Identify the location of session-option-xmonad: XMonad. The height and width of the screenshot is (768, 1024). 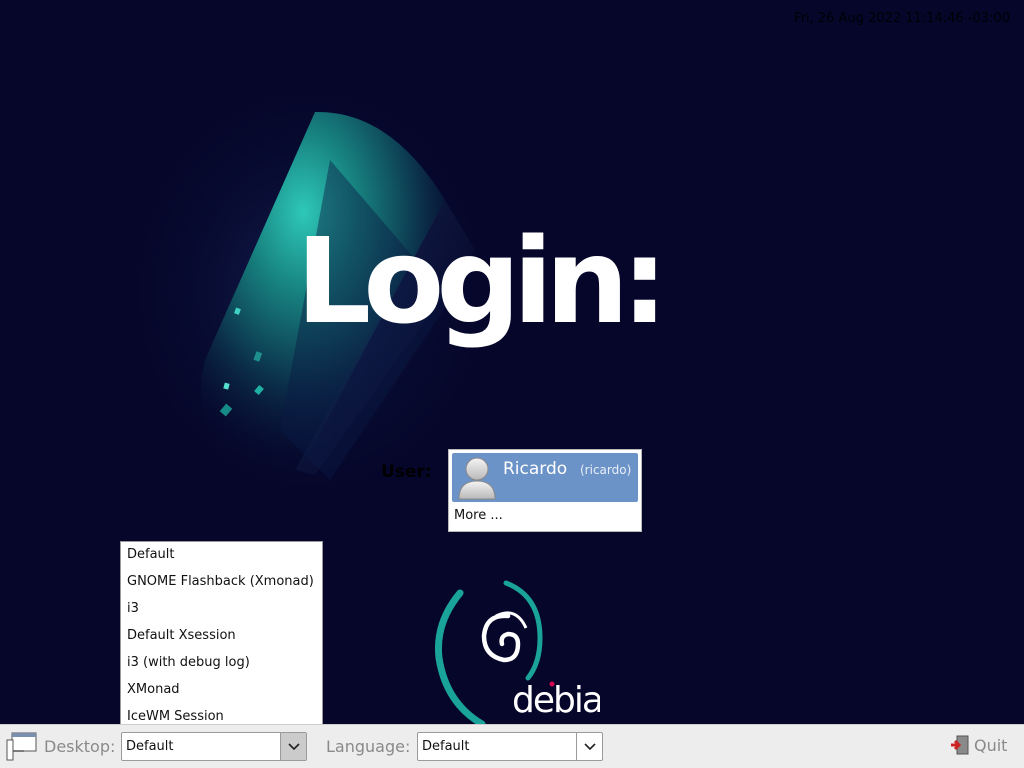
(221, 691).